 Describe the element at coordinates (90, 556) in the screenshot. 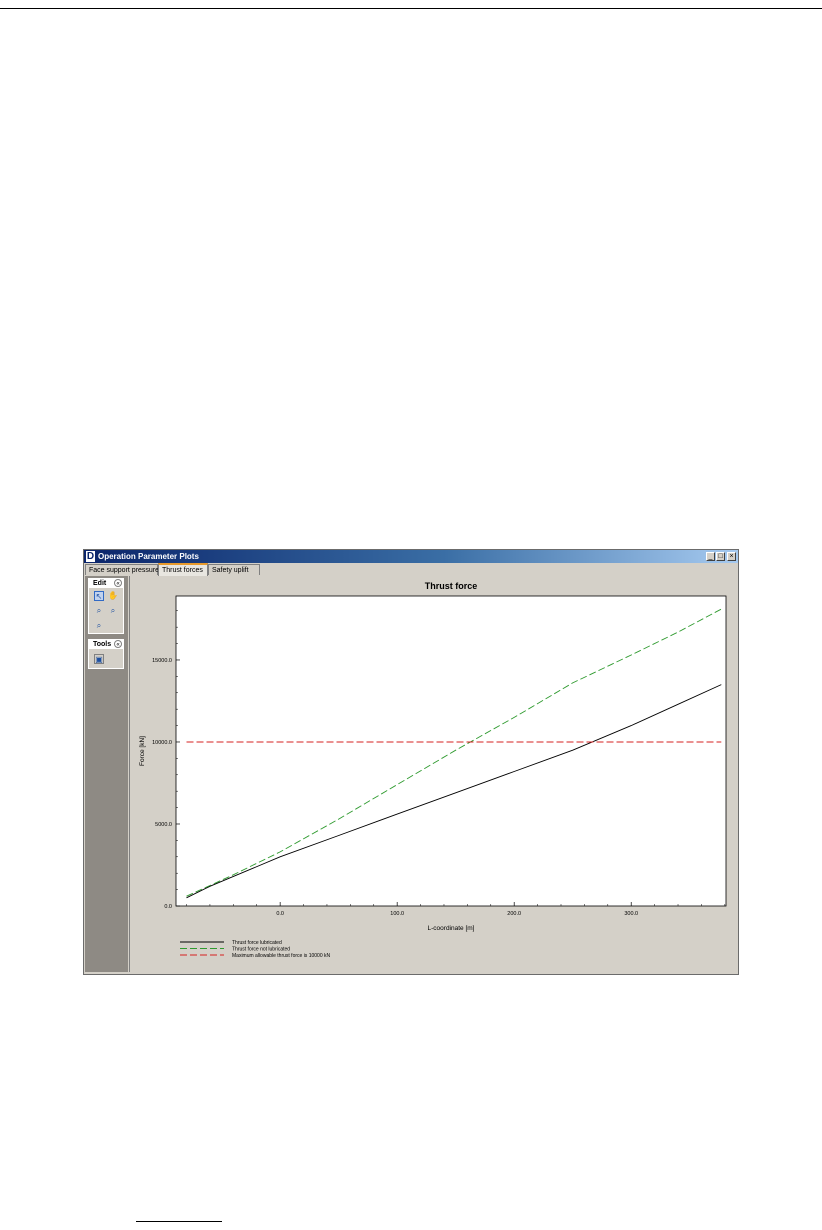

I see `app-icon: D` at that location.